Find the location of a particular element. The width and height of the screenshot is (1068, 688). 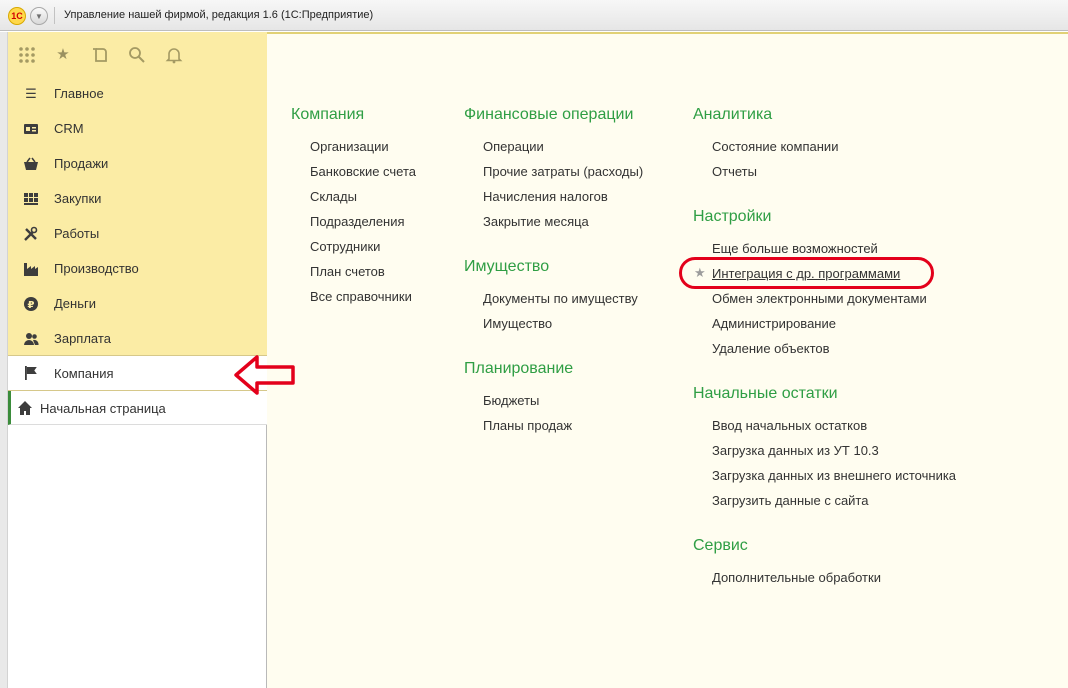

command-reports: Отчеты is located at coordinates (734, 171).